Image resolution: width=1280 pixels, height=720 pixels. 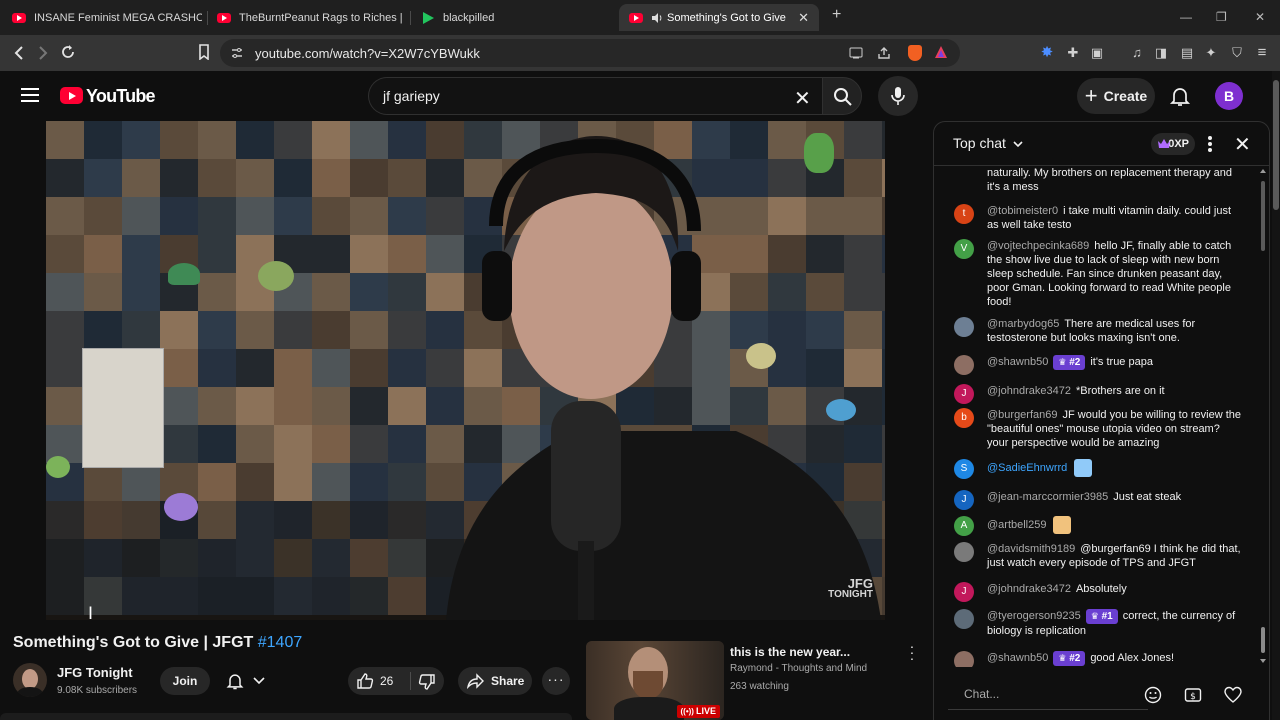 I want to click on channel-name: JFG Tonight, so click(x=95, y=672).